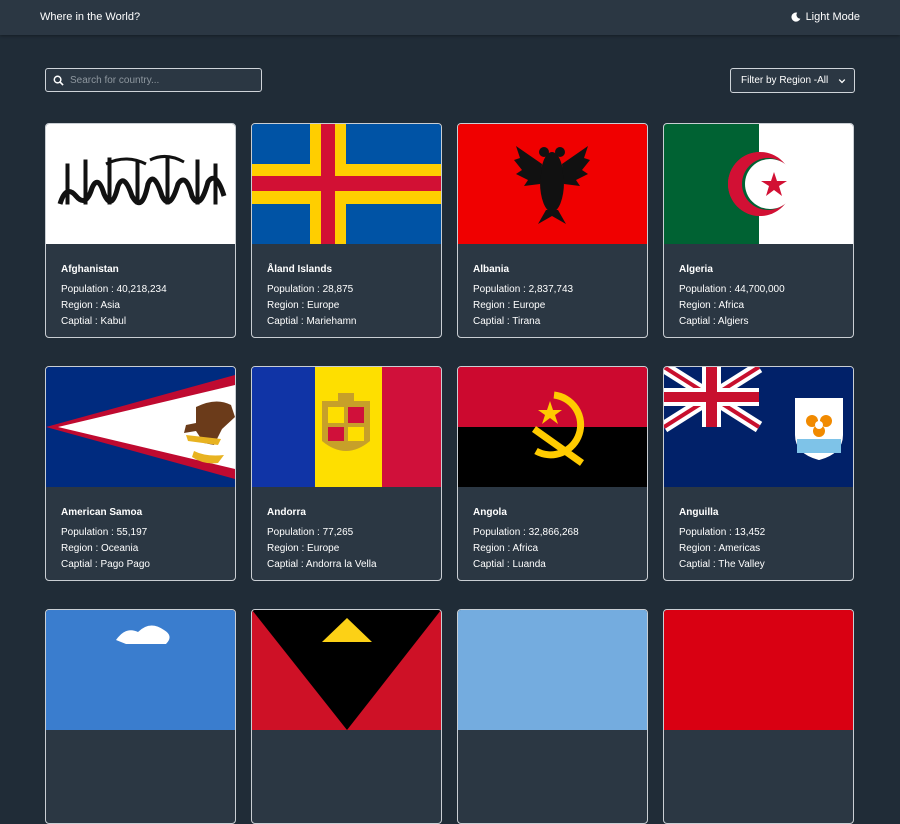 The height and width of the screenshot is (824, 900). Describe the element at coordinates (90, 17) in the screenshot. I see `app-title: Where in the World?` at that location.